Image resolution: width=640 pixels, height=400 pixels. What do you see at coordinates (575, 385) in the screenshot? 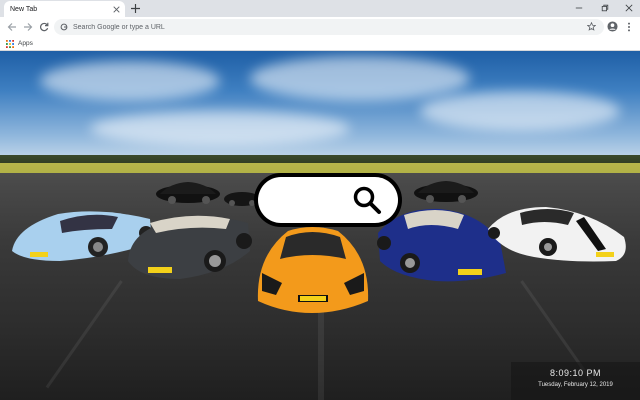
I see `clock-date: Tuesday, February 12, 2019` at bounding box center [575, 385].